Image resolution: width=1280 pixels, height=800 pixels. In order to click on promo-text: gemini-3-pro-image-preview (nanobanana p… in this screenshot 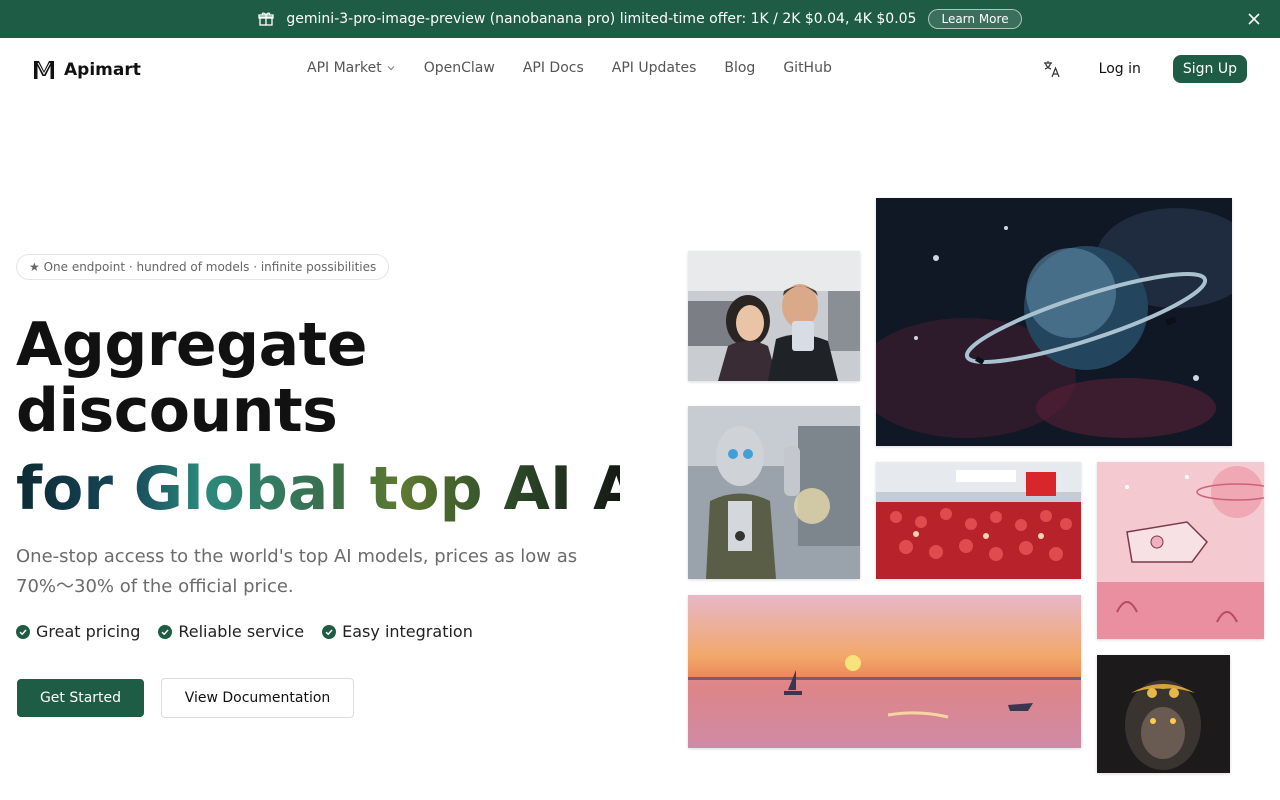, I will do `click(601, 19)`.